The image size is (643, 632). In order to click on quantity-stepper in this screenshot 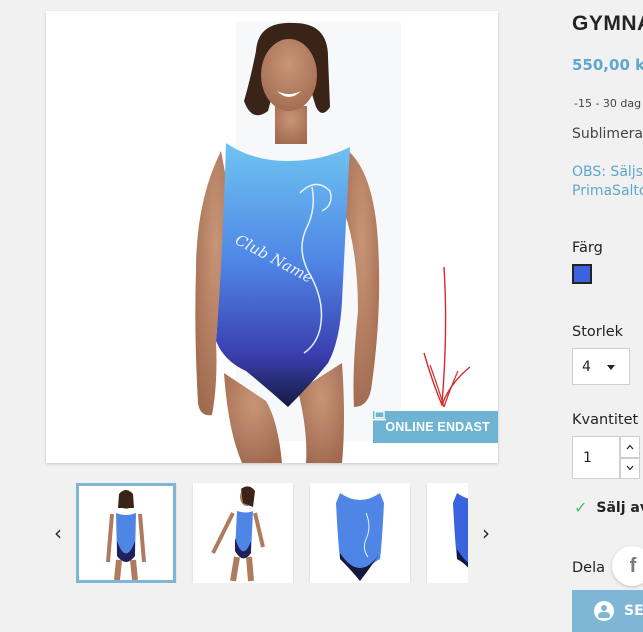, I will do `click(607, 457)`.